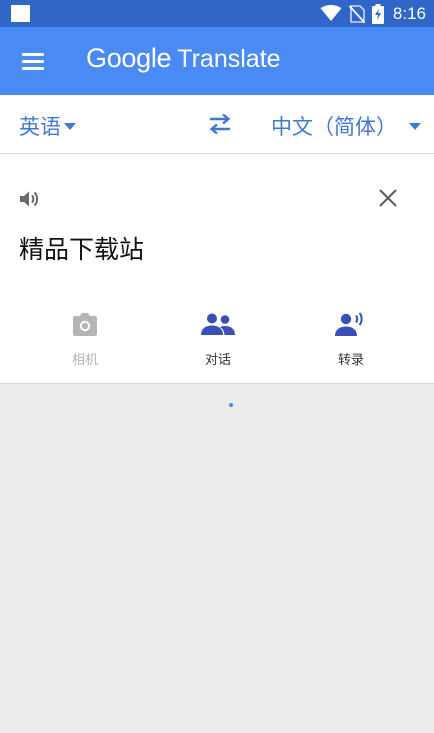 This screenshot has height=733, width=434. Describe the element at coordinates (388, 198) in the screenshot. I see `close-icon` at that location.